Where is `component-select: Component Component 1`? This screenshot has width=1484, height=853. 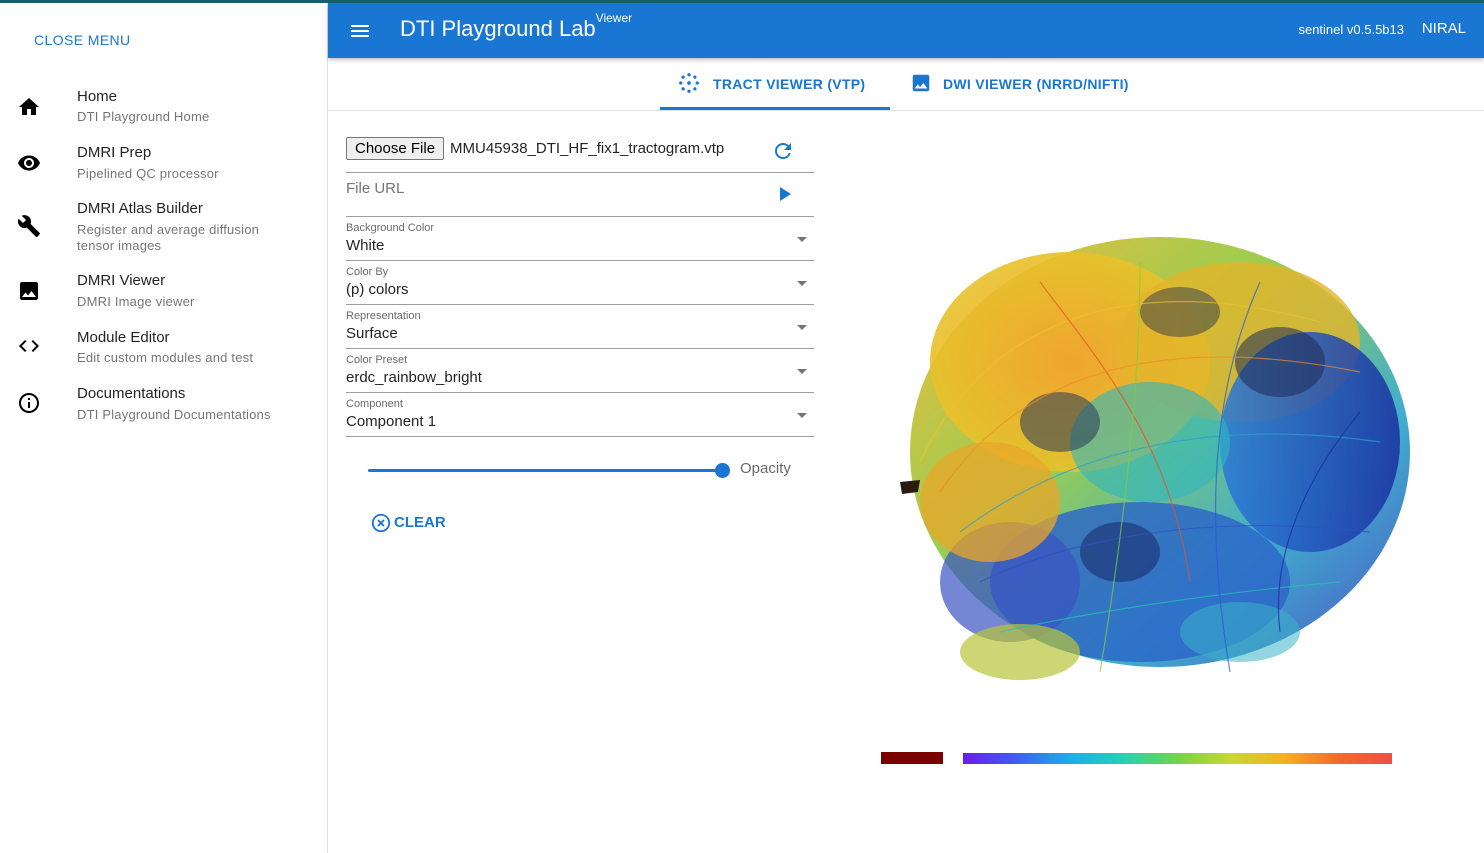 component-select: Component Component 1 is located at coordinates (580, 415).